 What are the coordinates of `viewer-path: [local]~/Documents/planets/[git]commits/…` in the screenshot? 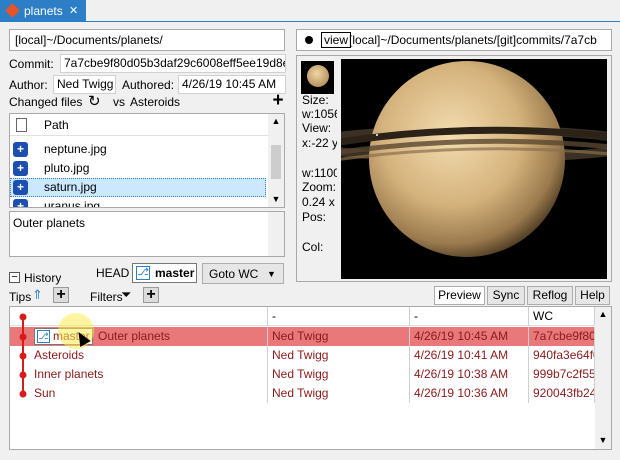 It's located at (473, 40).